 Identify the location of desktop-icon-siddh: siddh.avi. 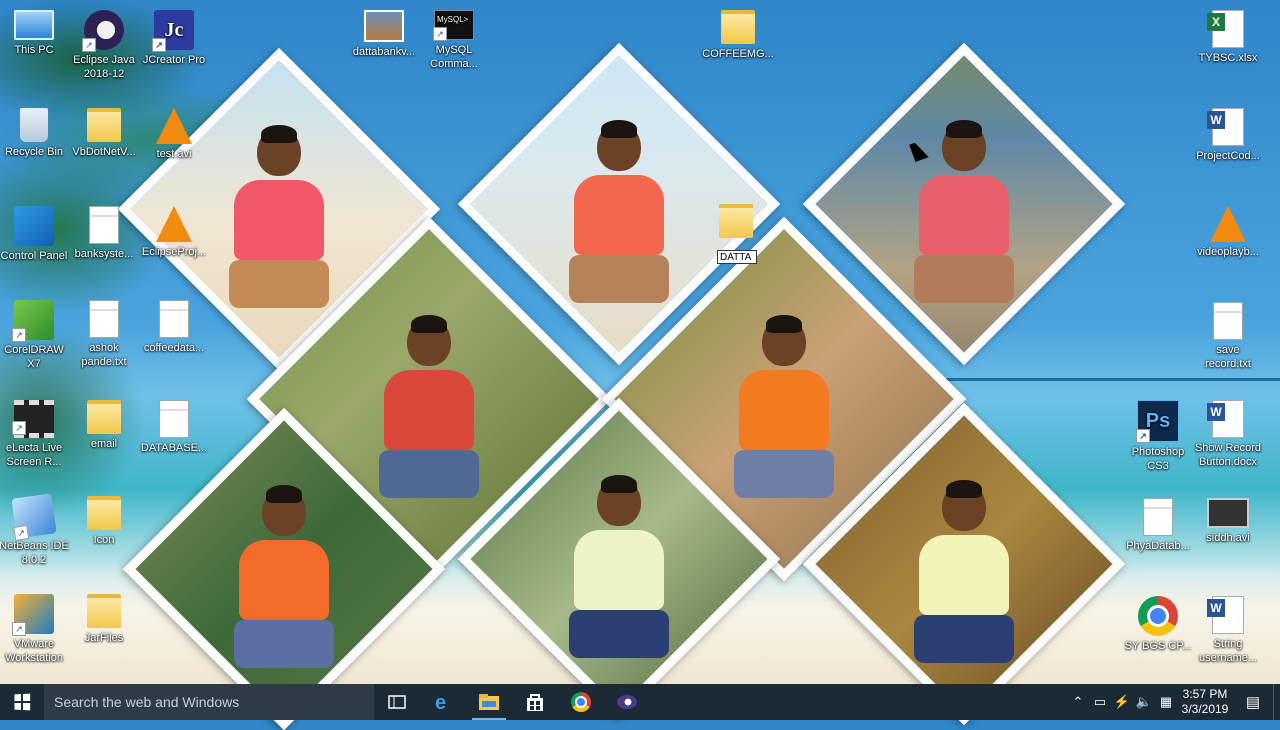
(1228, 521).